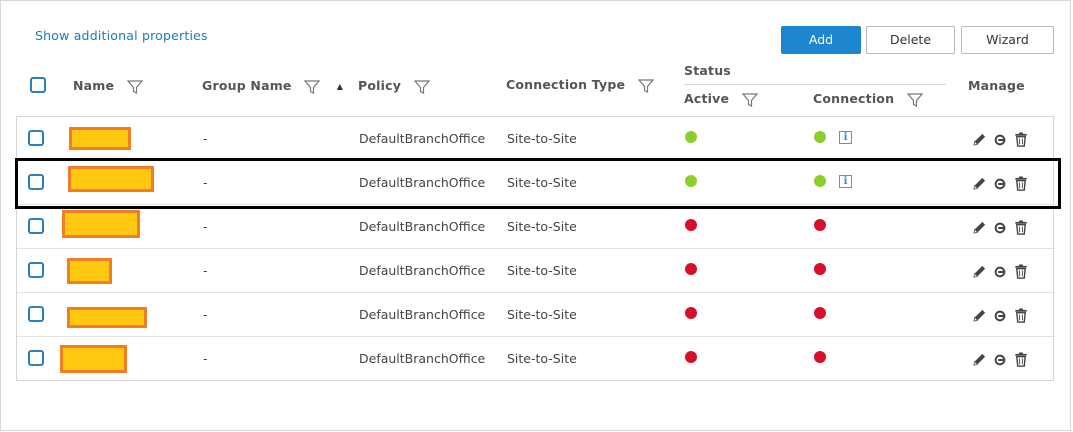 This screenshot has width=1073, height=432. What do you see at coordinates (854, 98) in the screenshot?
I see `column-header-connection-label: Connection` at bounding box center [854, 98].